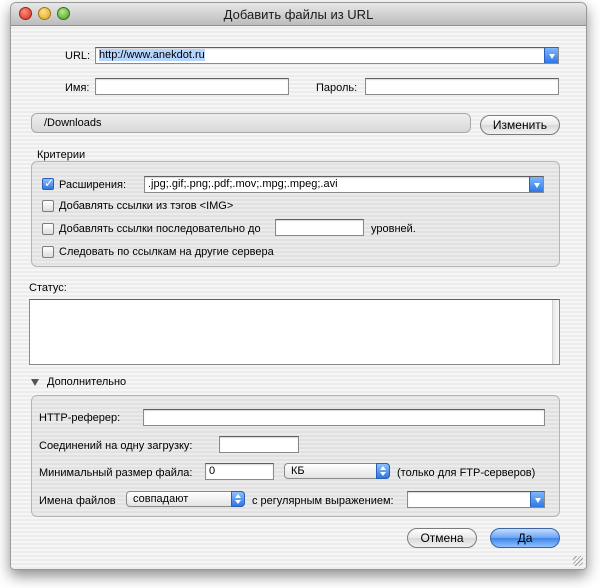 This screenshot has height=588, width=600. What do you see at coordinates (48, 229) in the screenshot?
I see `follow-depth-checkbox` at bounding box center [48, 229].